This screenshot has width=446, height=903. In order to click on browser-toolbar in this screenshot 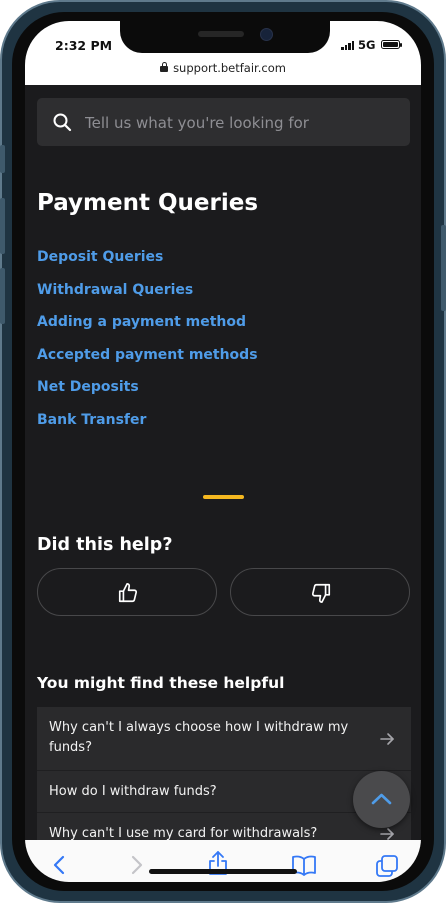, I will do `click(223, 861)`.